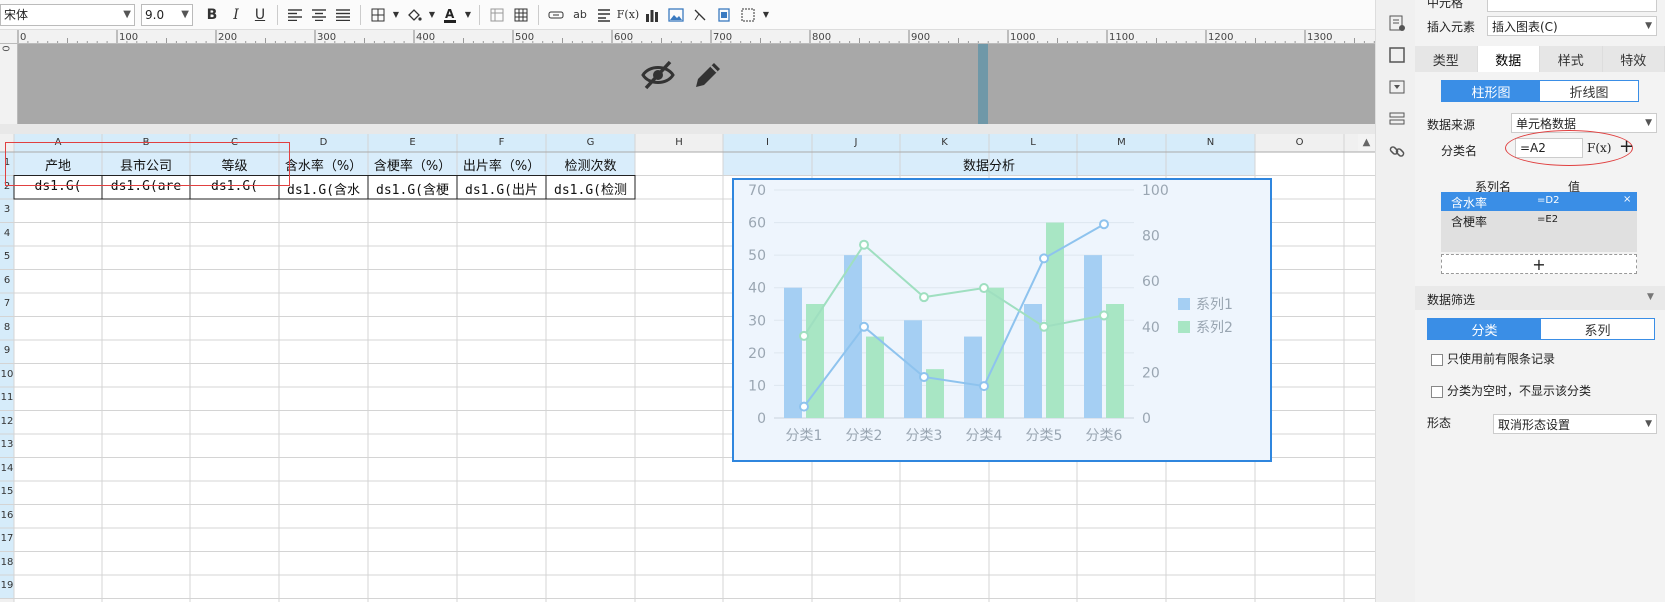  Describe the element at coordinates (1493, 358) in the screenshot. I see `limit-records-option: 只使用前有限条记录` at that location.